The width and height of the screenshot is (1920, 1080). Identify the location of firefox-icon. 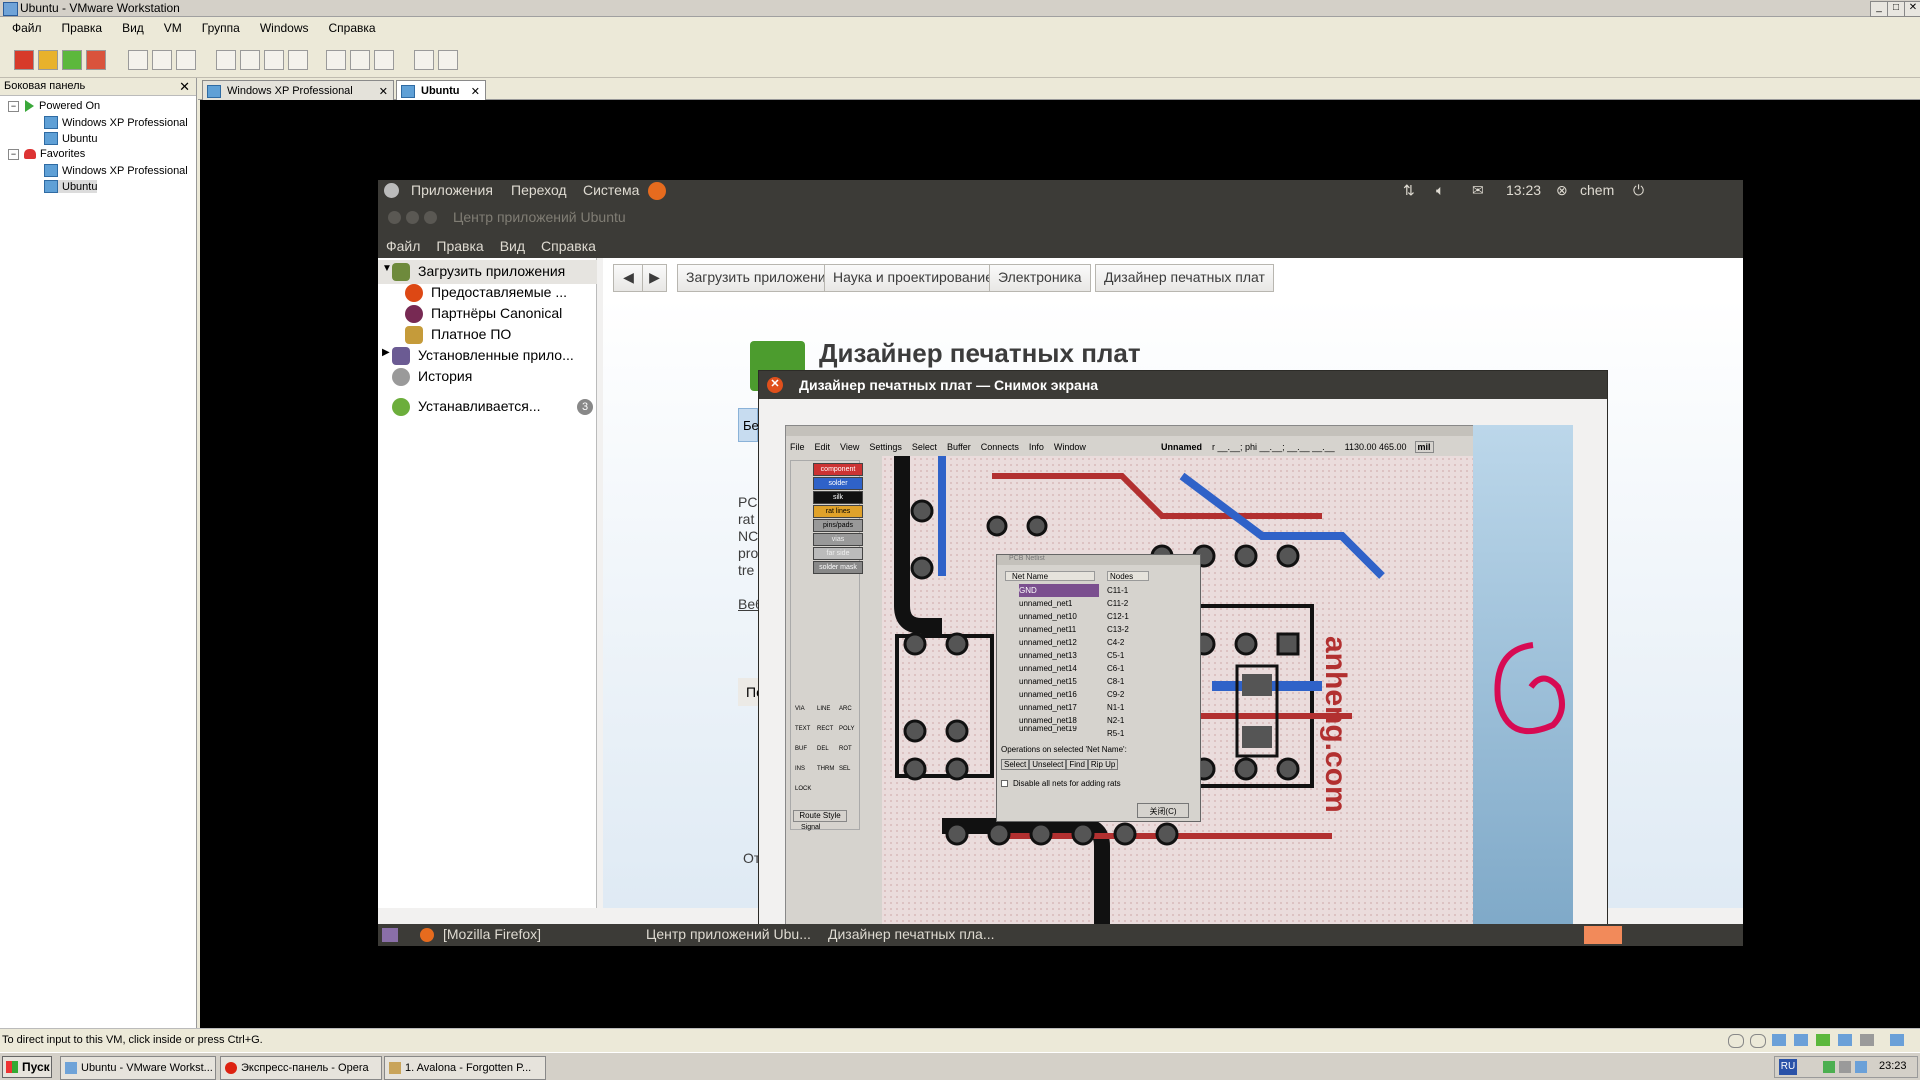
(657, 191).